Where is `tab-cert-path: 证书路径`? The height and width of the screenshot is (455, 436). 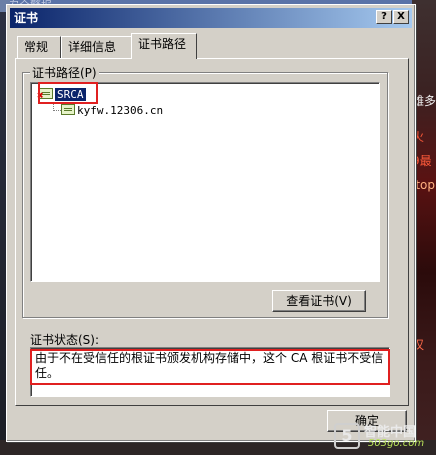 tab-cert-path: 证书路径 is located at coordinates (164, 46).